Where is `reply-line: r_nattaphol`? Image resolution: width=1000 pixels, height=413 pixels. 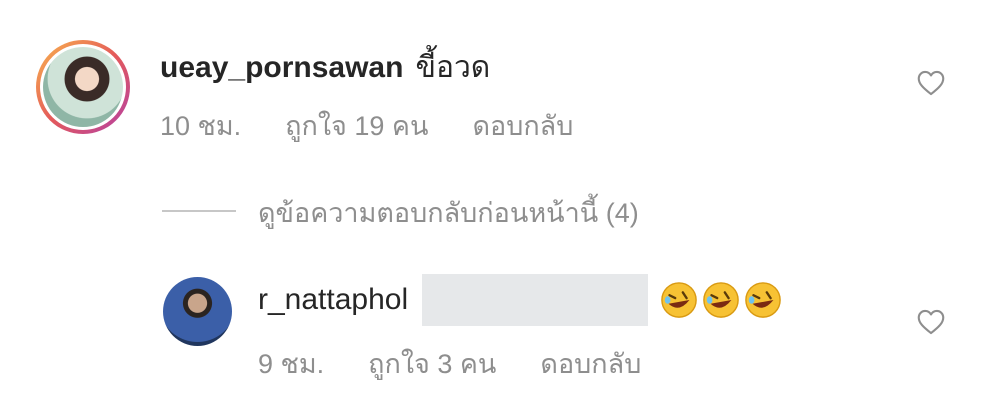
reply-line: r_nattaphol is located at coordinates (522, 300).